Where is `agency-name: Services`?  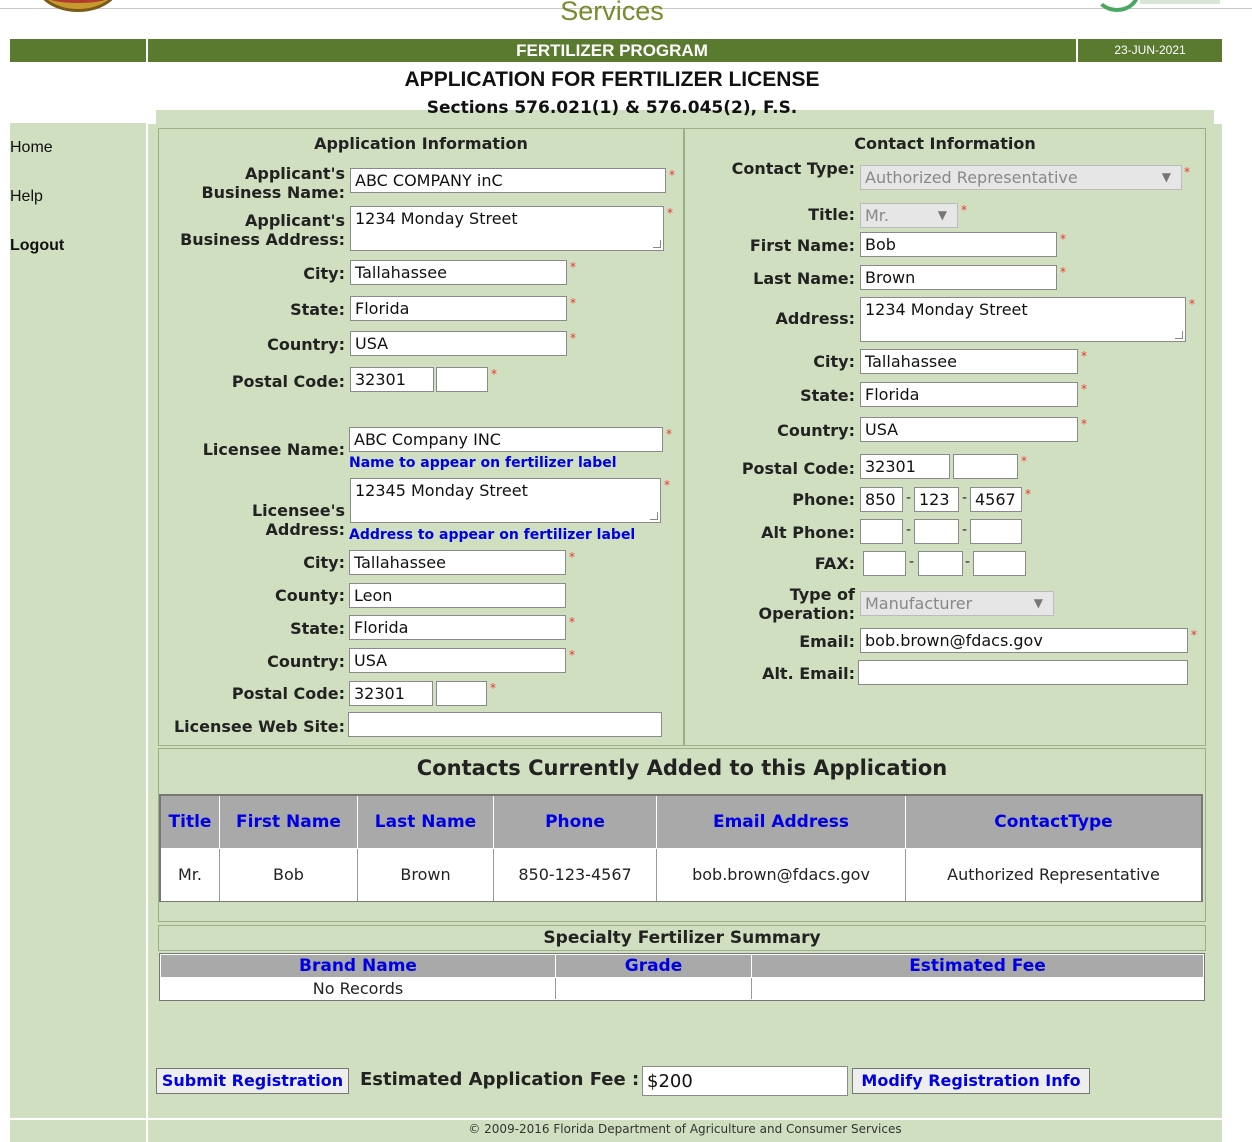
agency-name: Services is located at coordinates (612, 13).